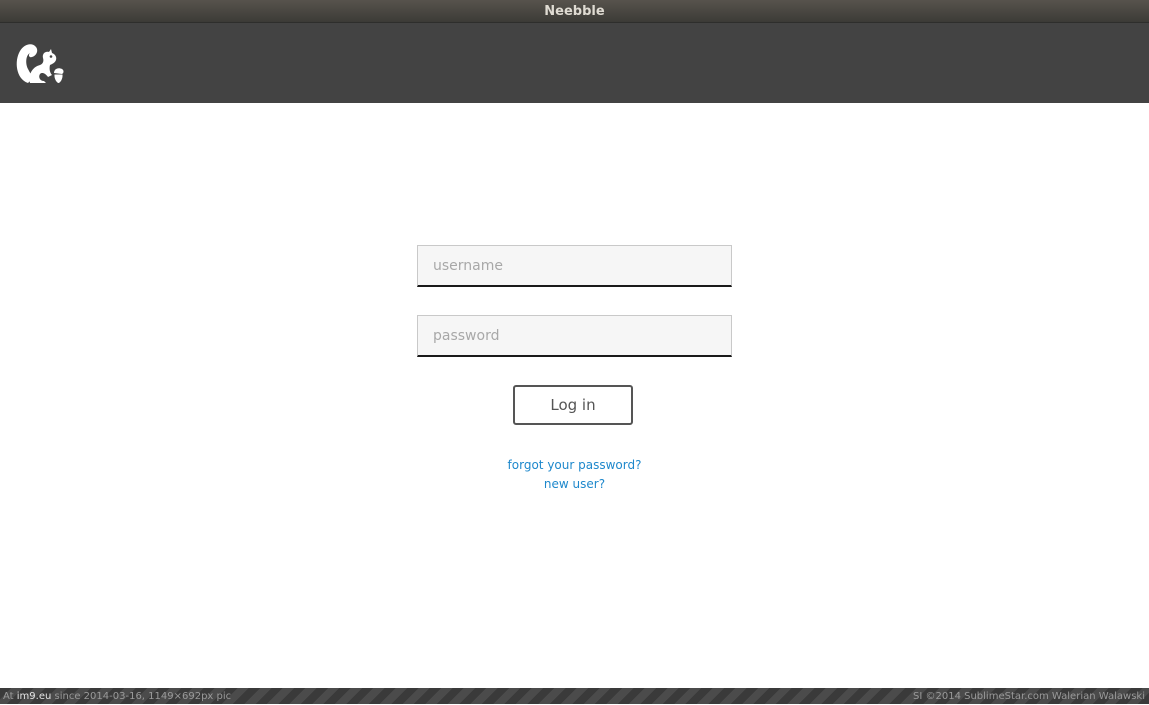  Describe the element at coordinates (143, 696) in the screenshot. I see `footer-info: since 2014-03-16, 1149×692px pic` at that location.